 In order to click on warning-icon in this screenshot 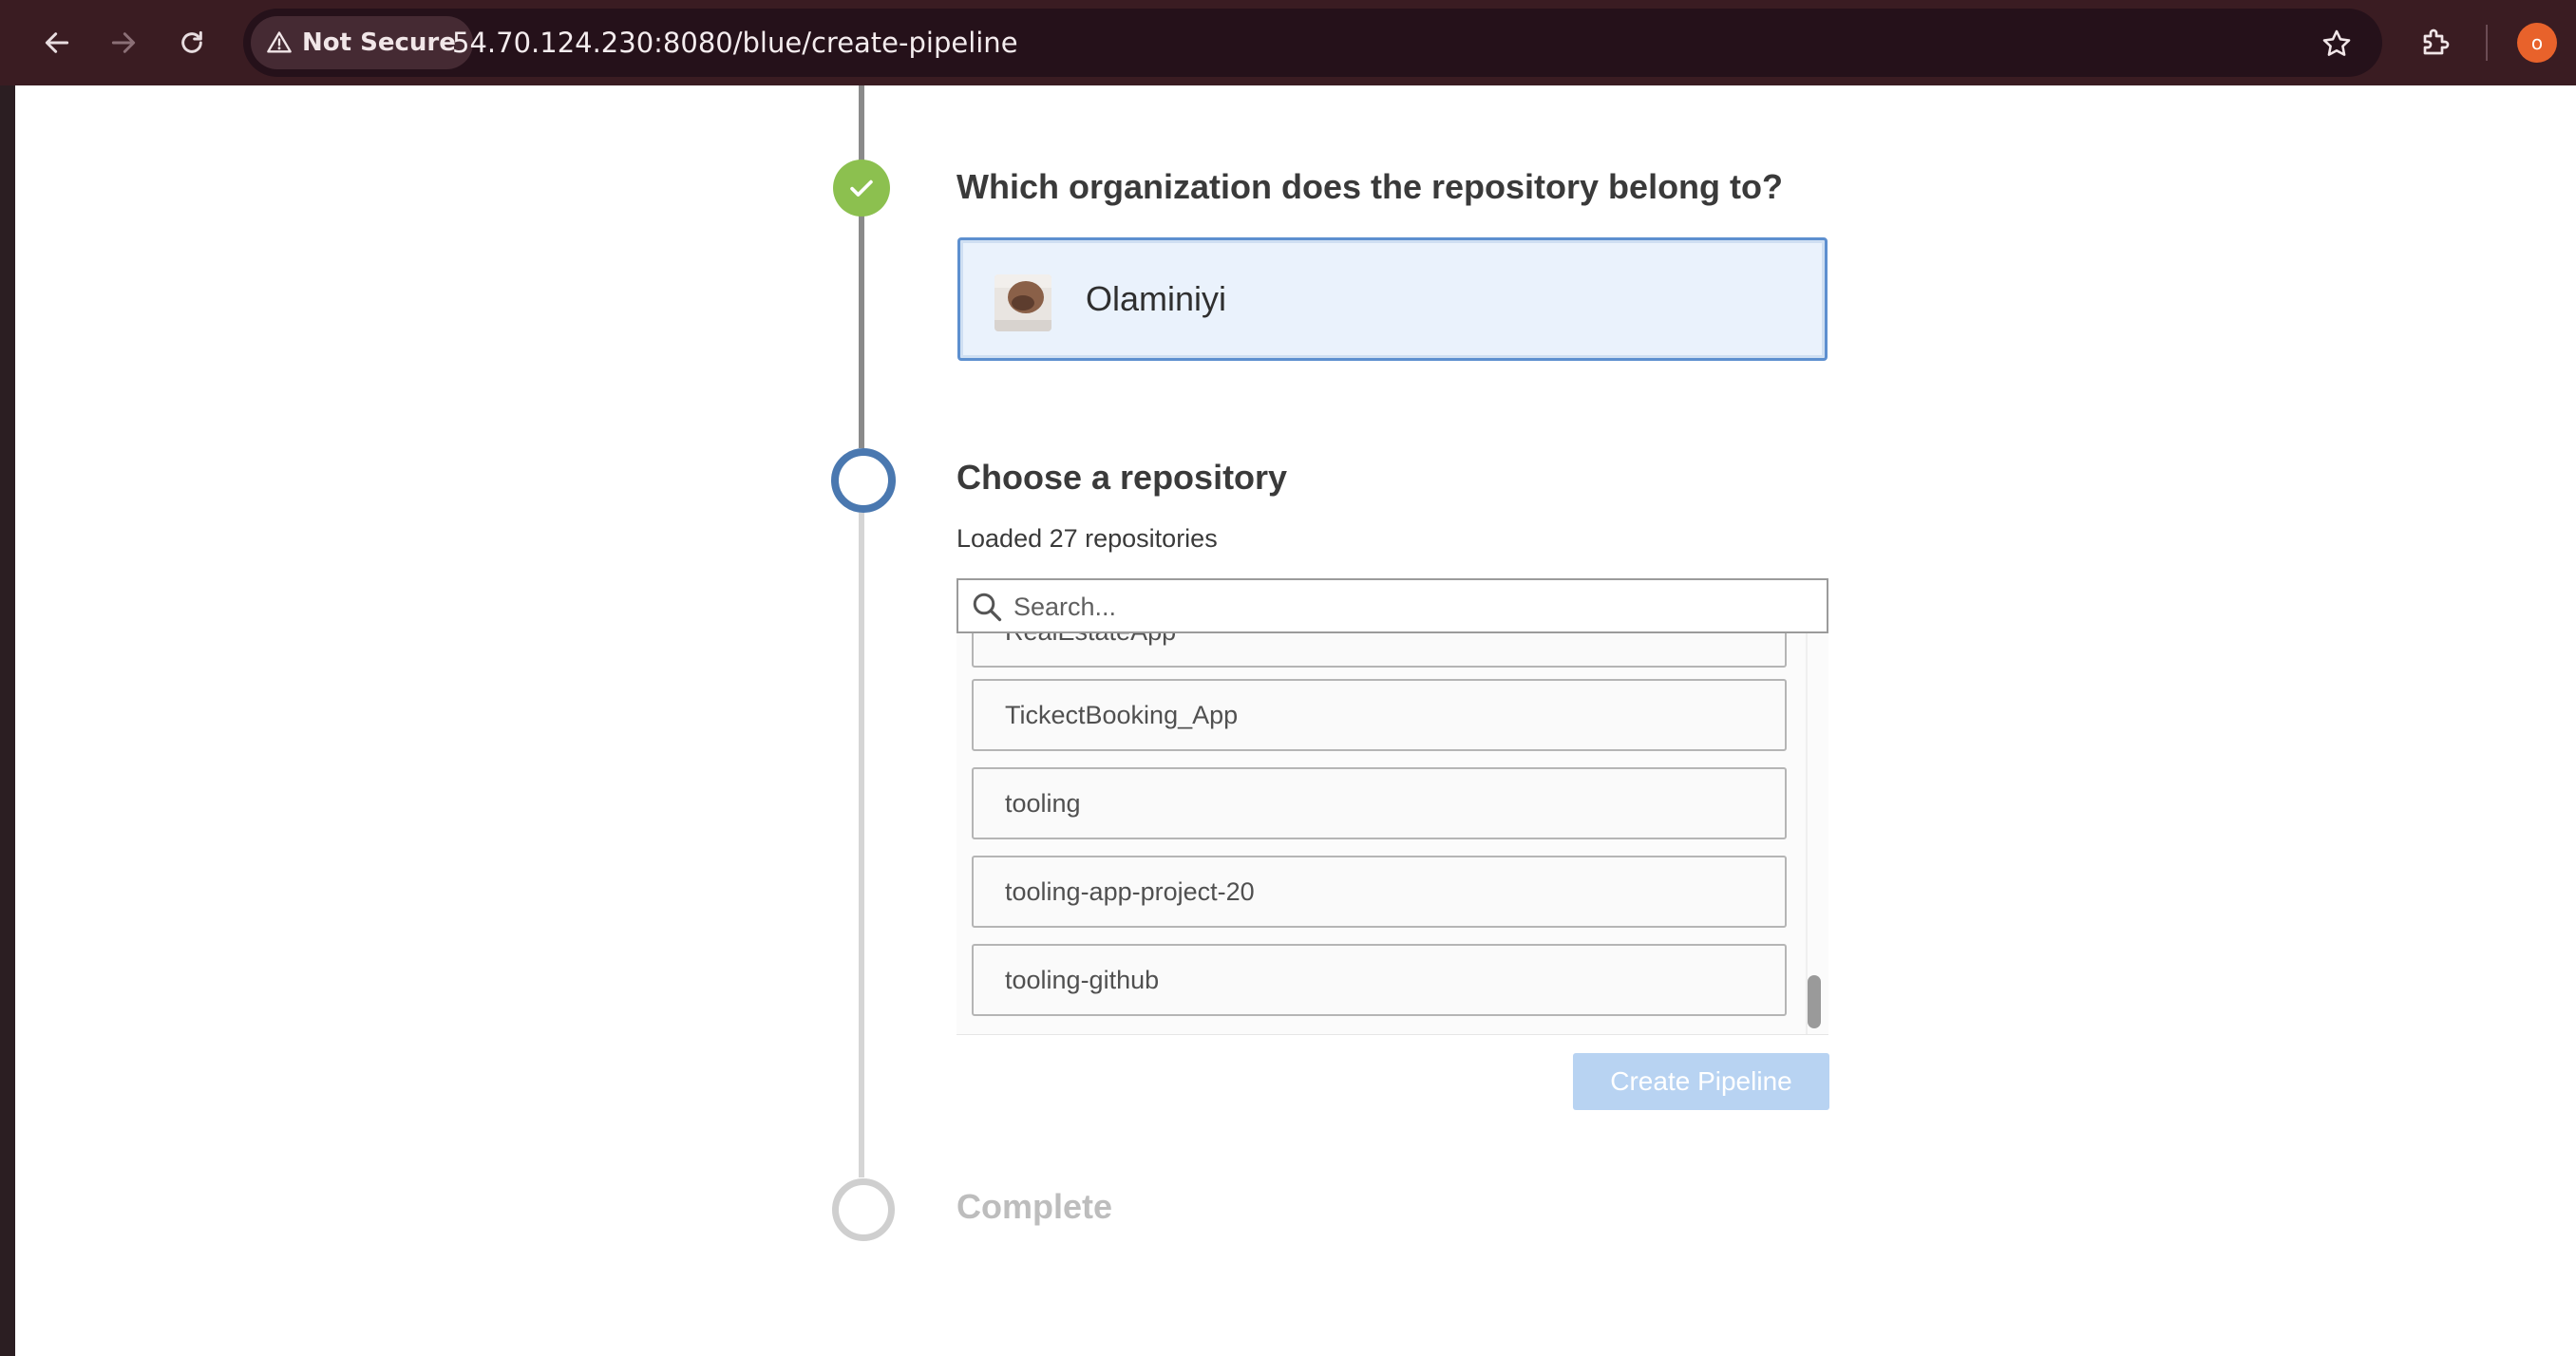, I will do `click(279, 42)`.